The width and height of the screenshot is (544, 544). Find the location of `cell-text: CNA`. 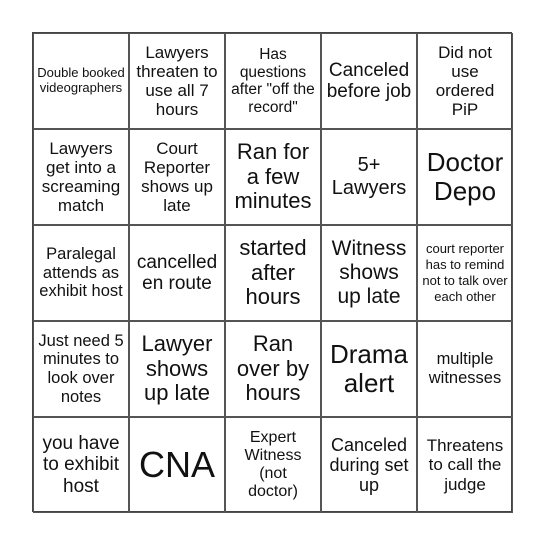

cell-text: CNA is located at coordinates (176, 464).